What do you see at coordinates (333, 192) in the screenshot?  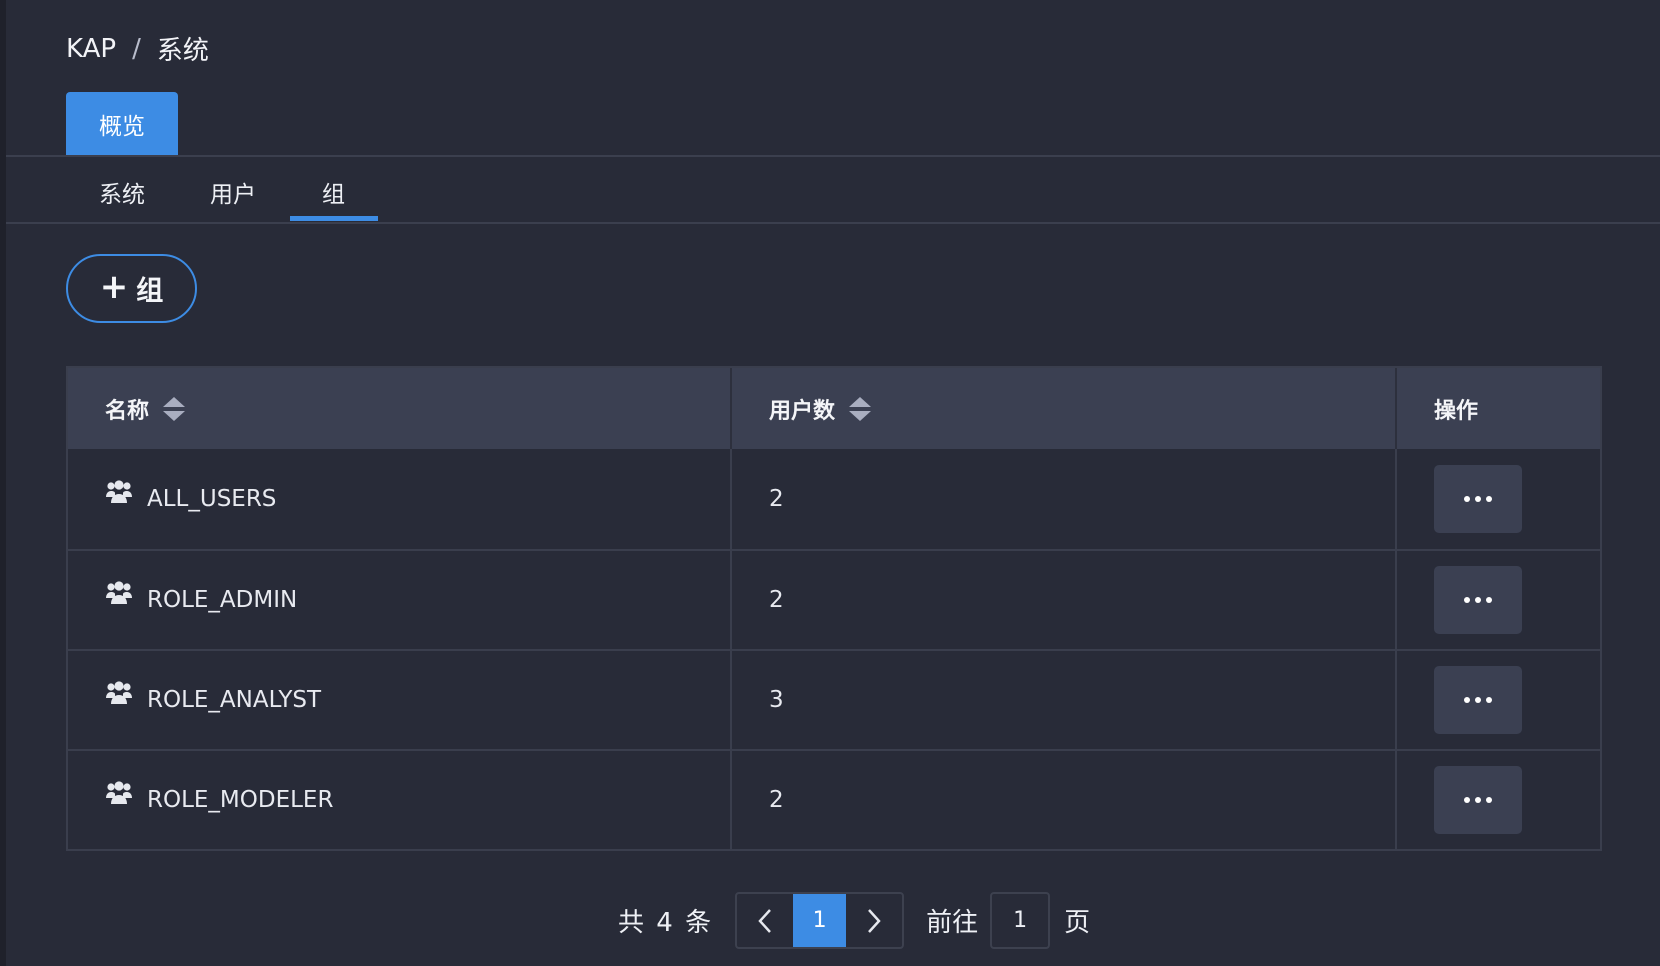 I see `tab-group: 组` at bounding box center [333, 192].